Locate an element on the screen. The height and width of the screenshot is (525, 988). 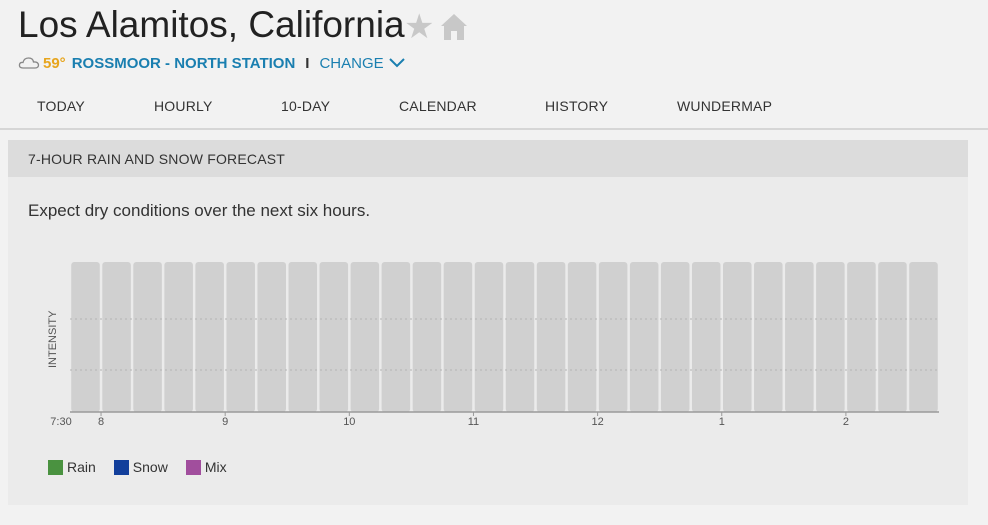
x-tick-label: 1 is located at coordinates (722, 422).